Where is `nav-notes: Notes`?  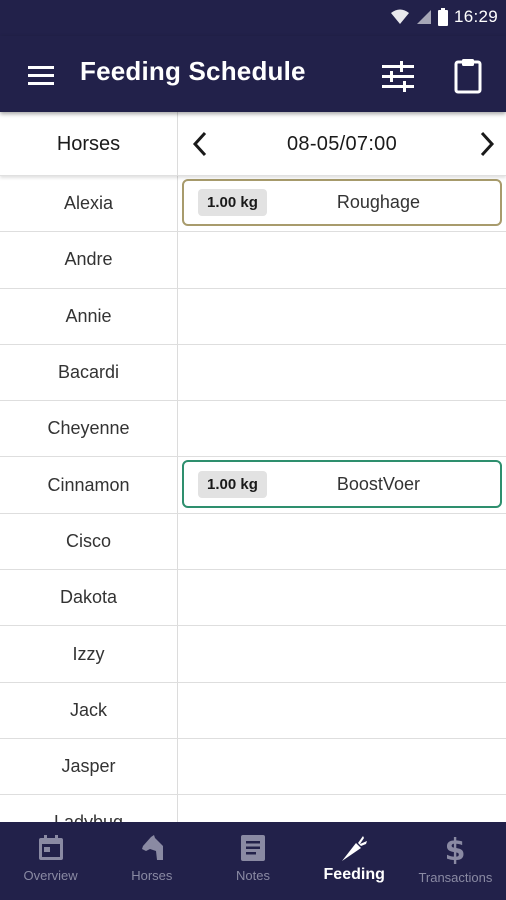 nav-notes: Notes is located at coordinates (252, 861).